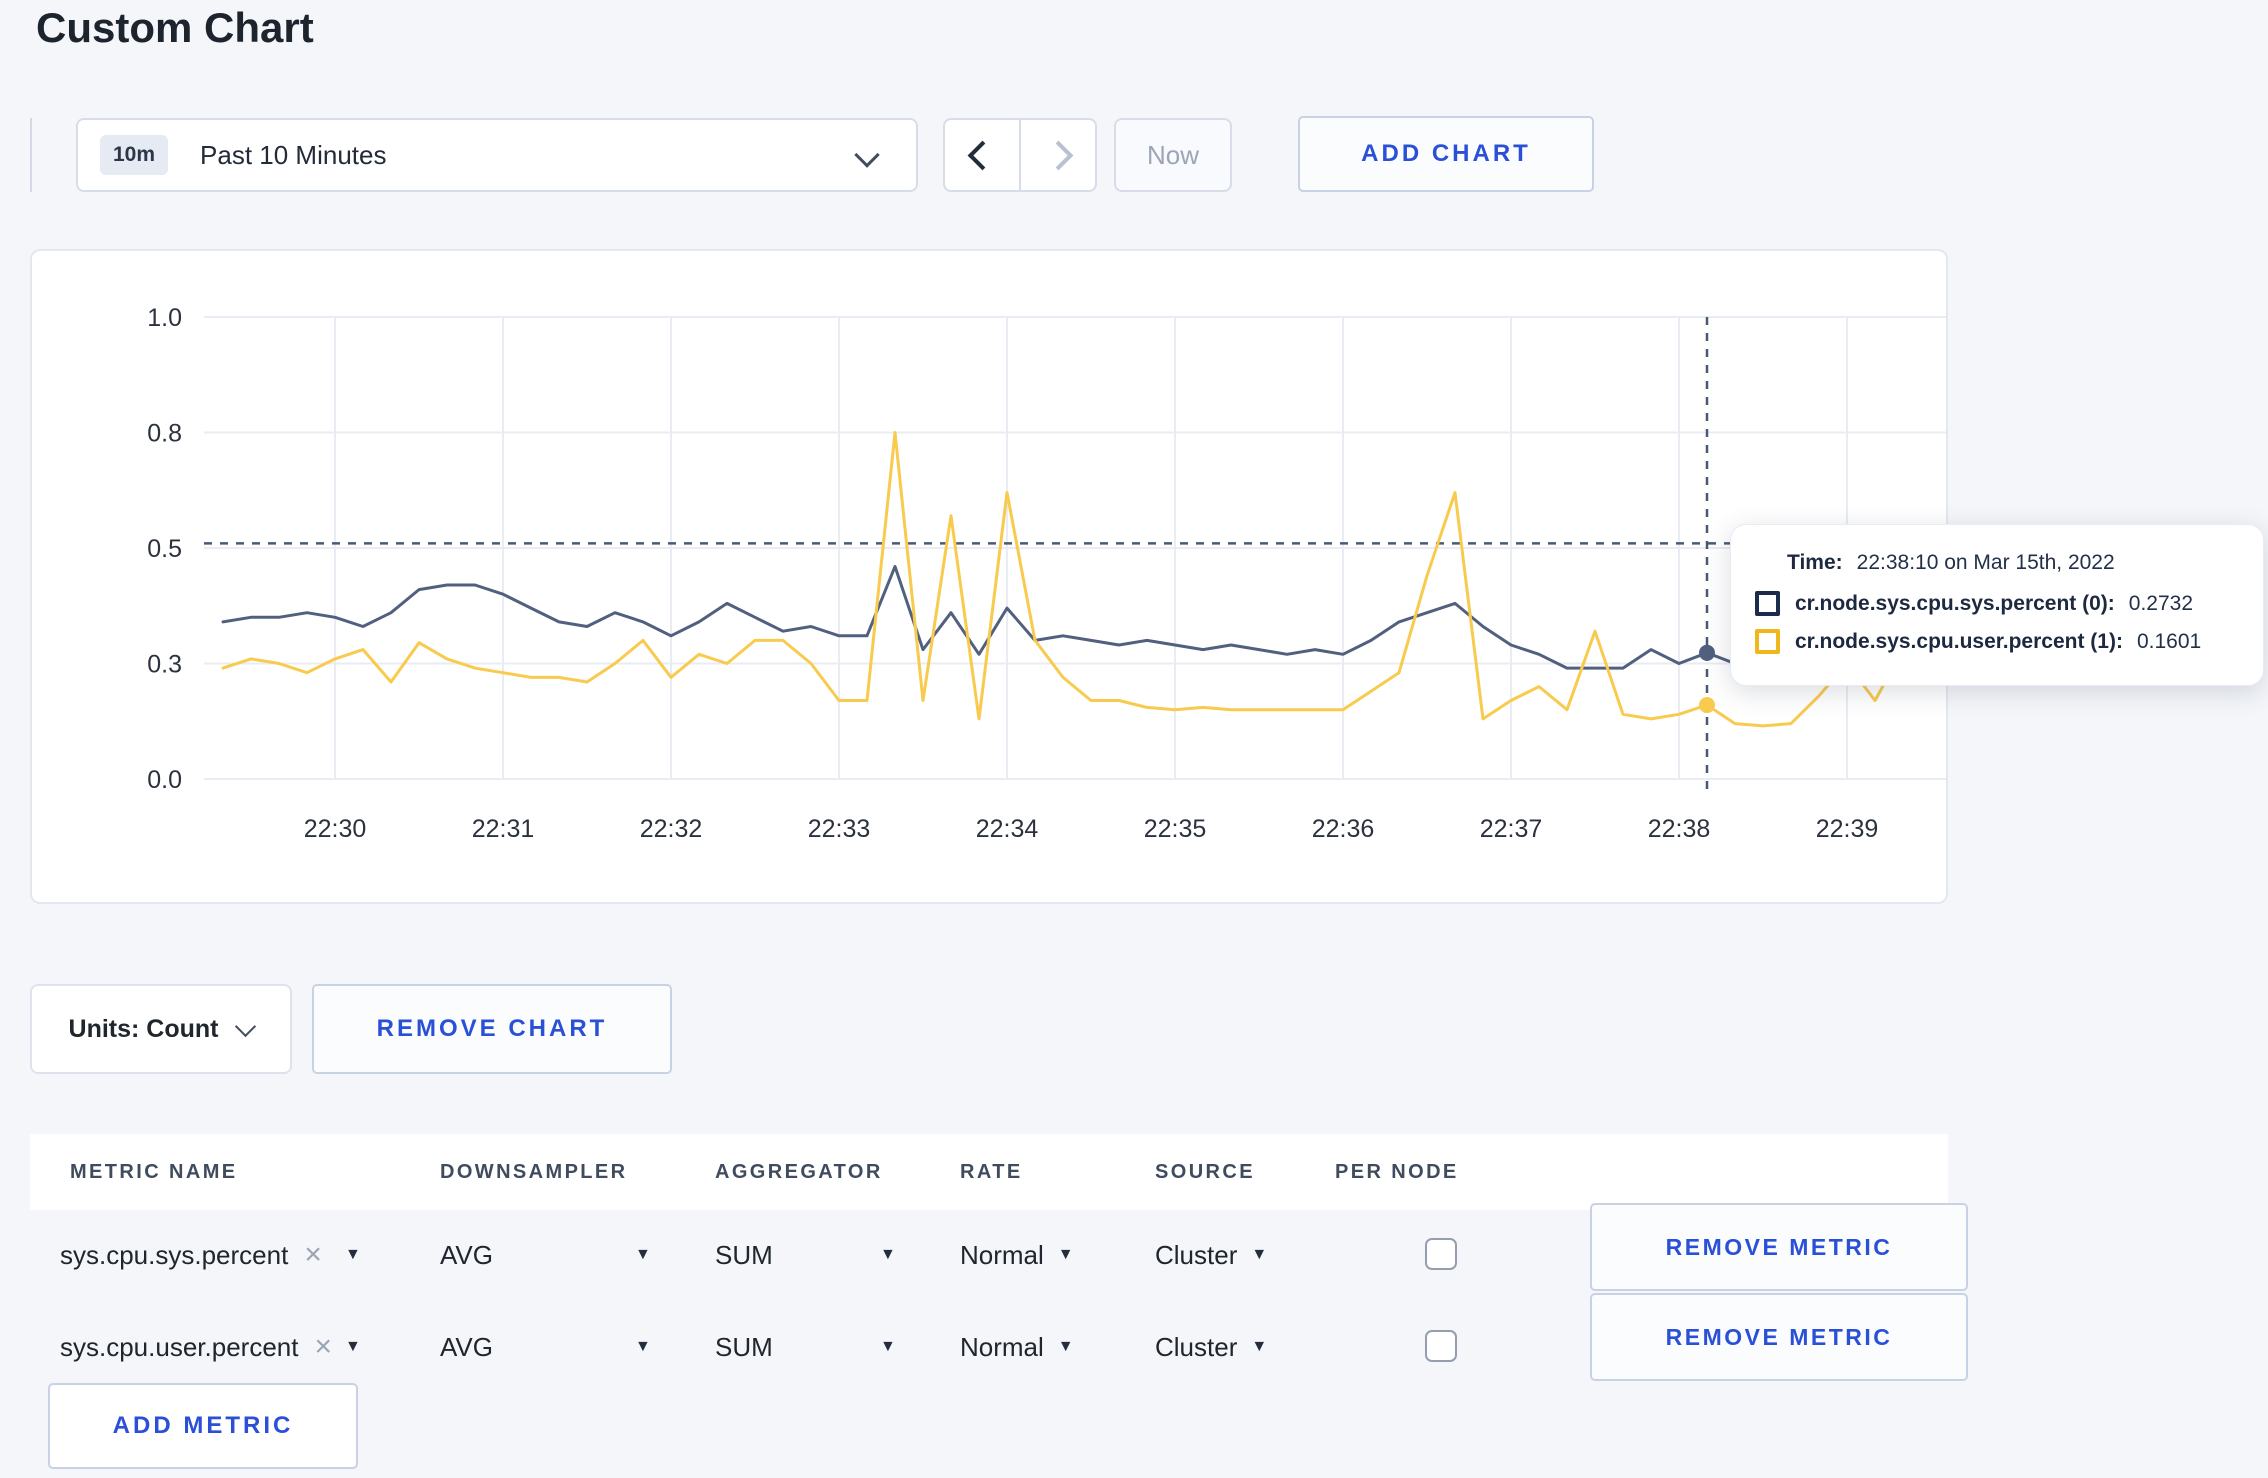  I want to click on header-metric-name: METRIC NAME, so click(154, 1172).